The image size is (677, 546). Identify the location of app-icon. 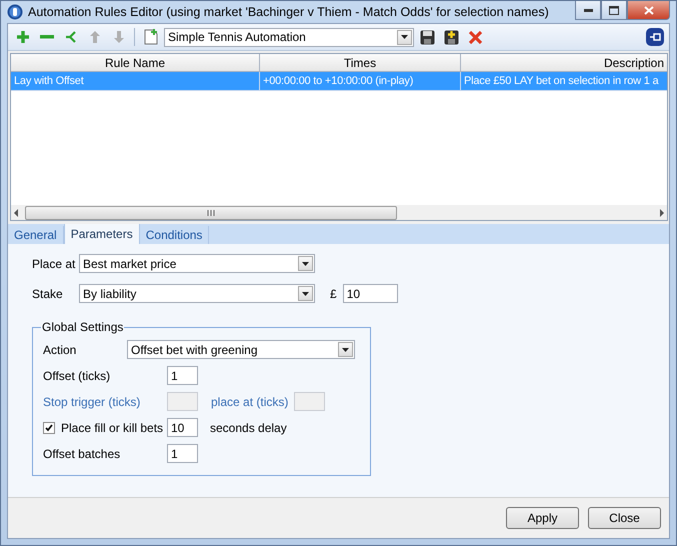
(15, 12).